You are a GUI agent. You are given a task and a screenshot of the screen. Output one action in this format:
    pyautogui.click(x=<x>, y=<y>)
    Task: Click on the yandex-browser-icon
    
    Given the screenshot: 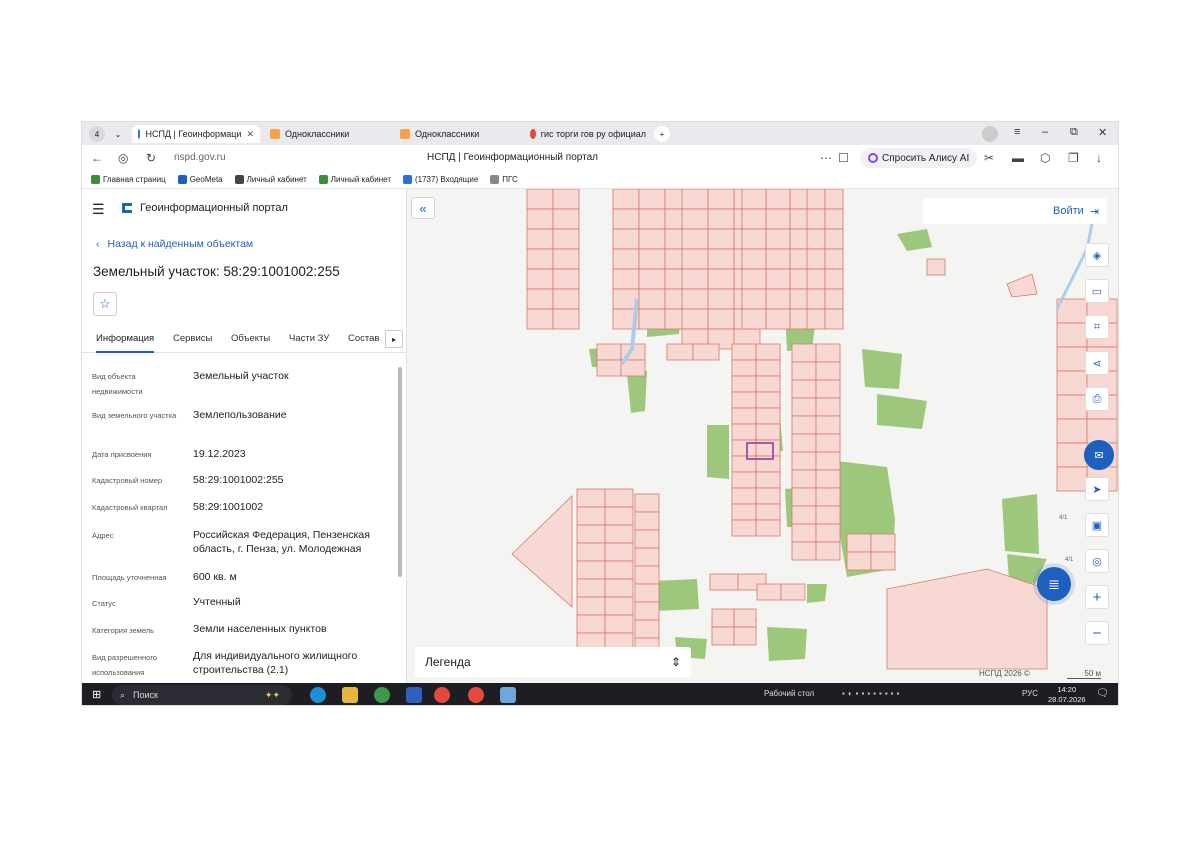 What is the action you would take?
    pyautogui.click(x=442, y=695)
    